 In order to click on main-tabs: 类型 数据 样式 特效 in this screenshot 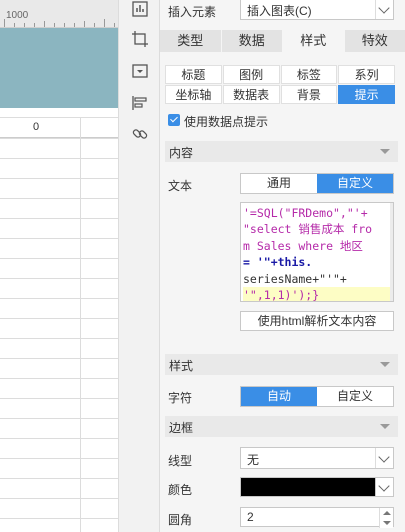, I will do `click(282, 41)`.